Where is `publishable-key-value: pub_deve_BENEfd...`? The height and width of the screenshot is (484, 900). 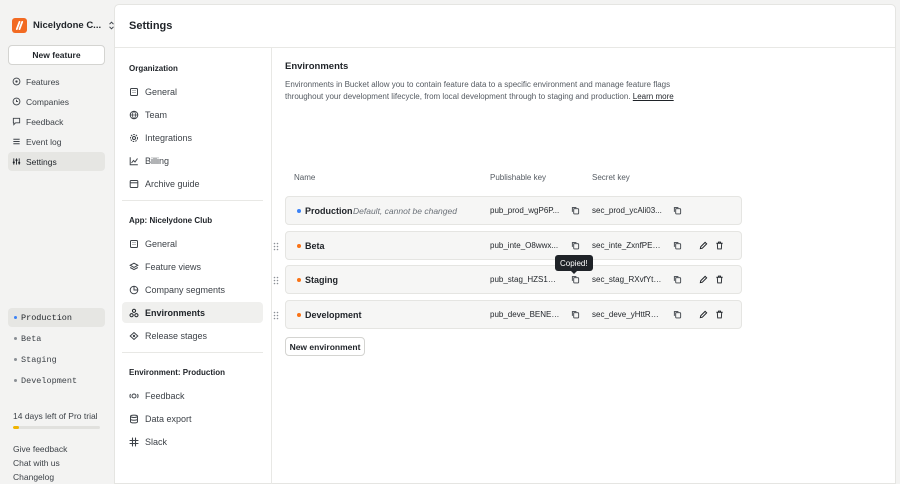
publishable-key-value: pub_deve_BENEfd... is located at coordinates (525, 314).